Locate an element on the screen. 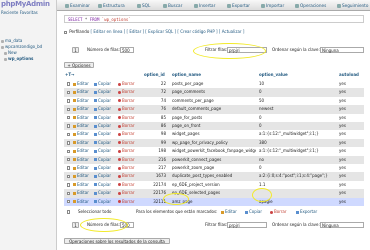 Image resolution: width=370 pixels, height=250 pixels. option-name-cell: ep_6DE_selected_pages is located at coordinates (214, 193).